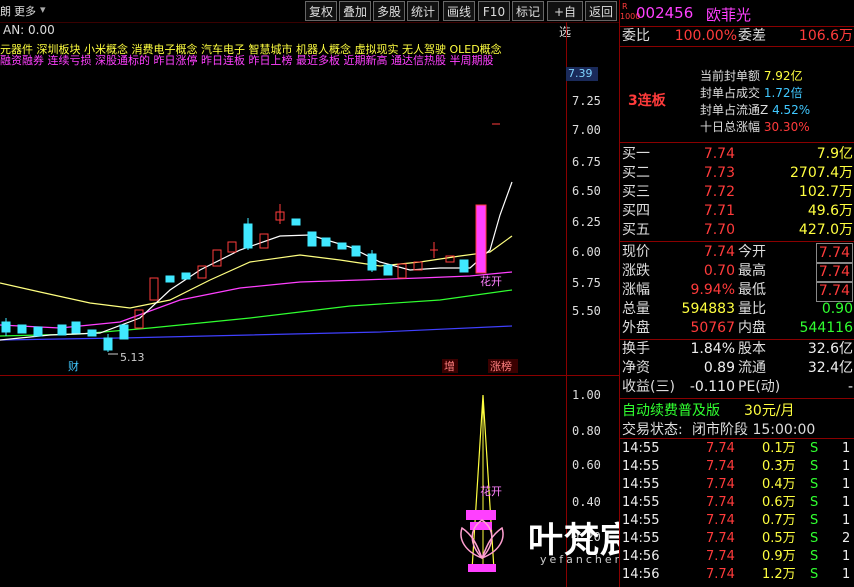 The width and height of the screenshot is (854, 587). What do you see at coordinates (728, 14) in the screenshot?
I see `stock-name: 欧菲光` at bounding box center [728, 14].